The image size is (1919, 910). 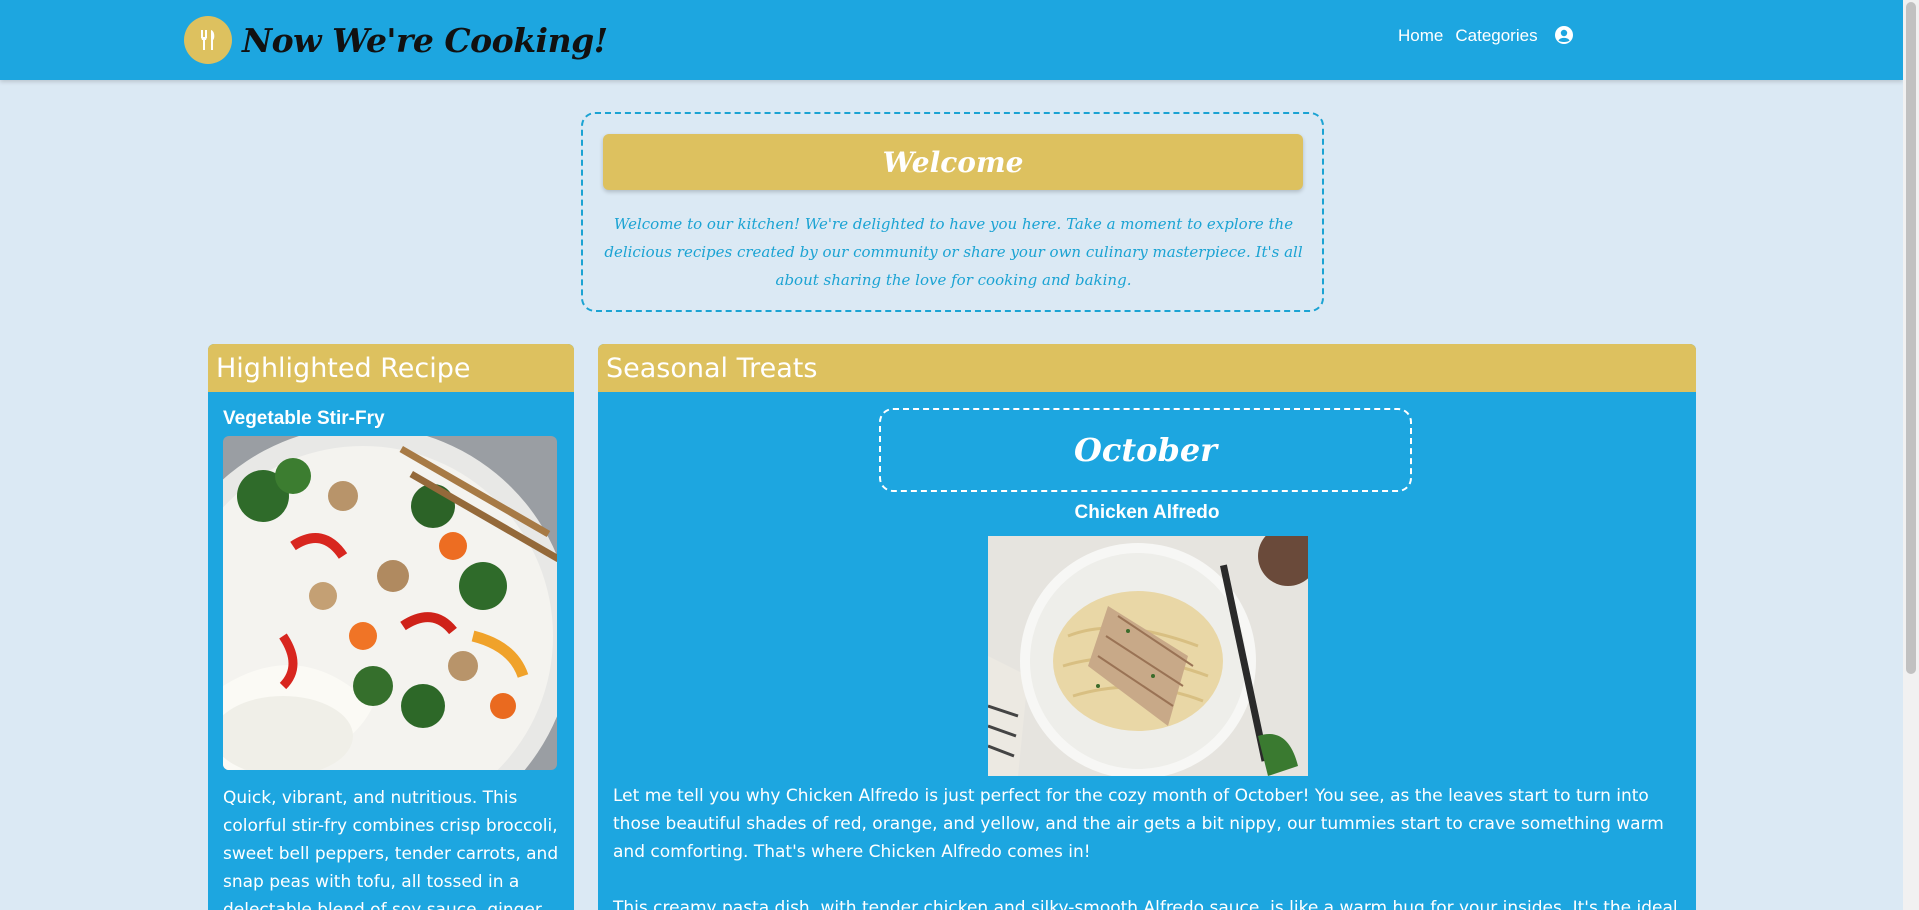 What do you see at coordinates (1564, 35) in the screenshot?
I see `user-circle-icon` at bounding box center [1564, 35].